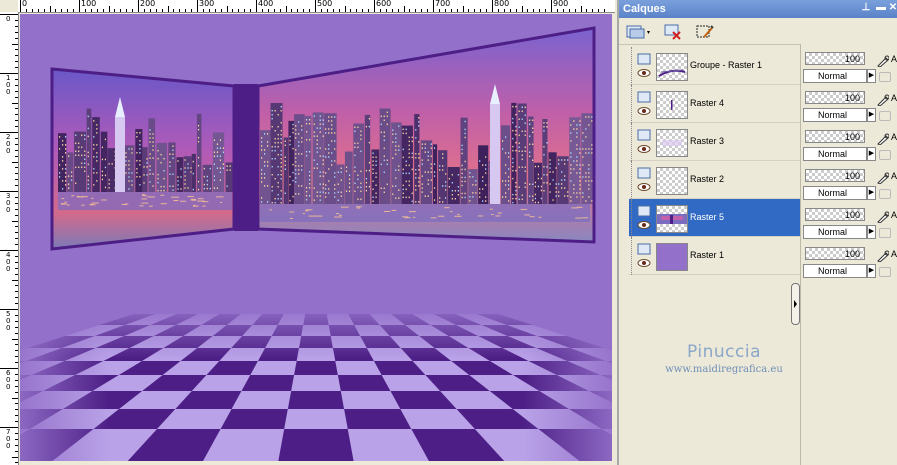  I want to click on ruler-left-label: 400, so click(8, 262).